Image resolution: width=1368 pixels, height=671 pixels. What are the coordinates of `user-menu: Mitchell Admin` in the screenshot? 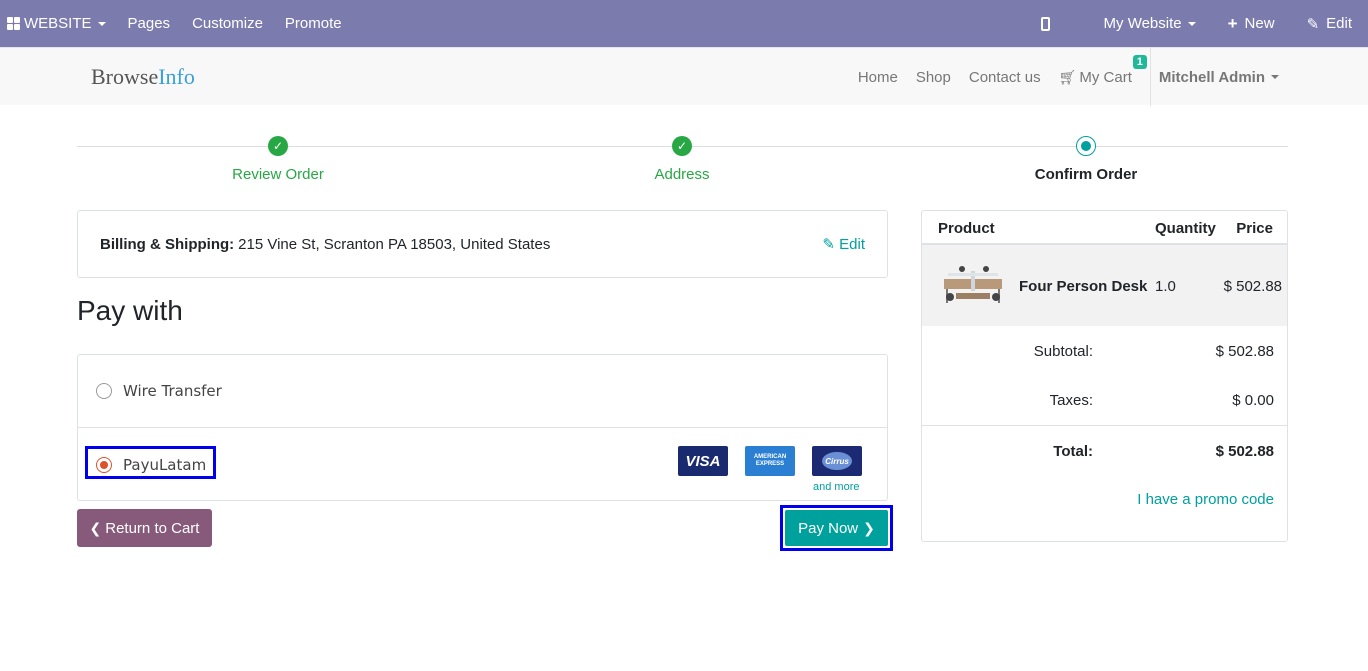 It's located at (1258, 77).